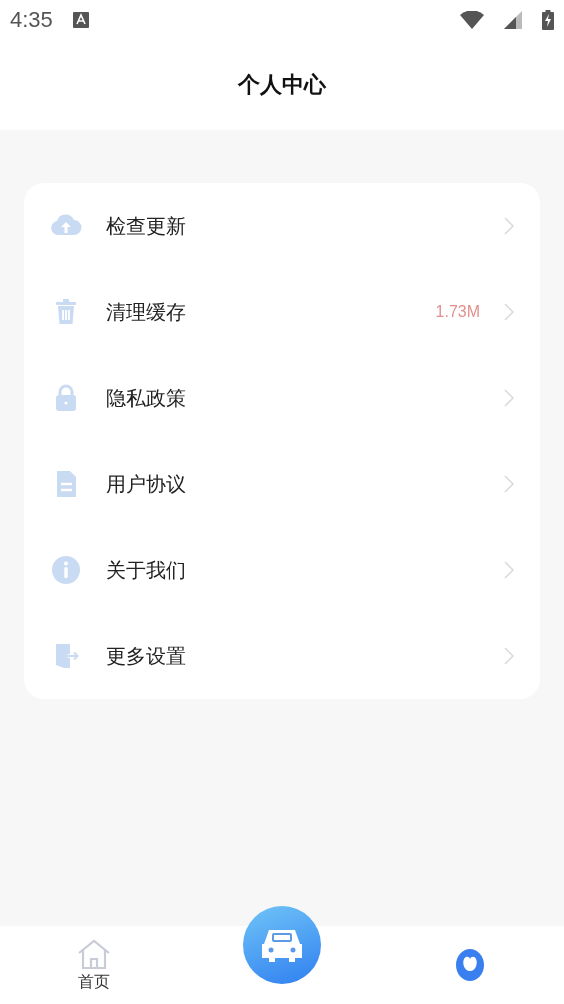 Image resolution: width=564 pixels, height=1004 pixels. What do you see at coordinates (282, 484) in the screenshot?
I see `menu-item: 用户协议` at bounding box center [282, 484].